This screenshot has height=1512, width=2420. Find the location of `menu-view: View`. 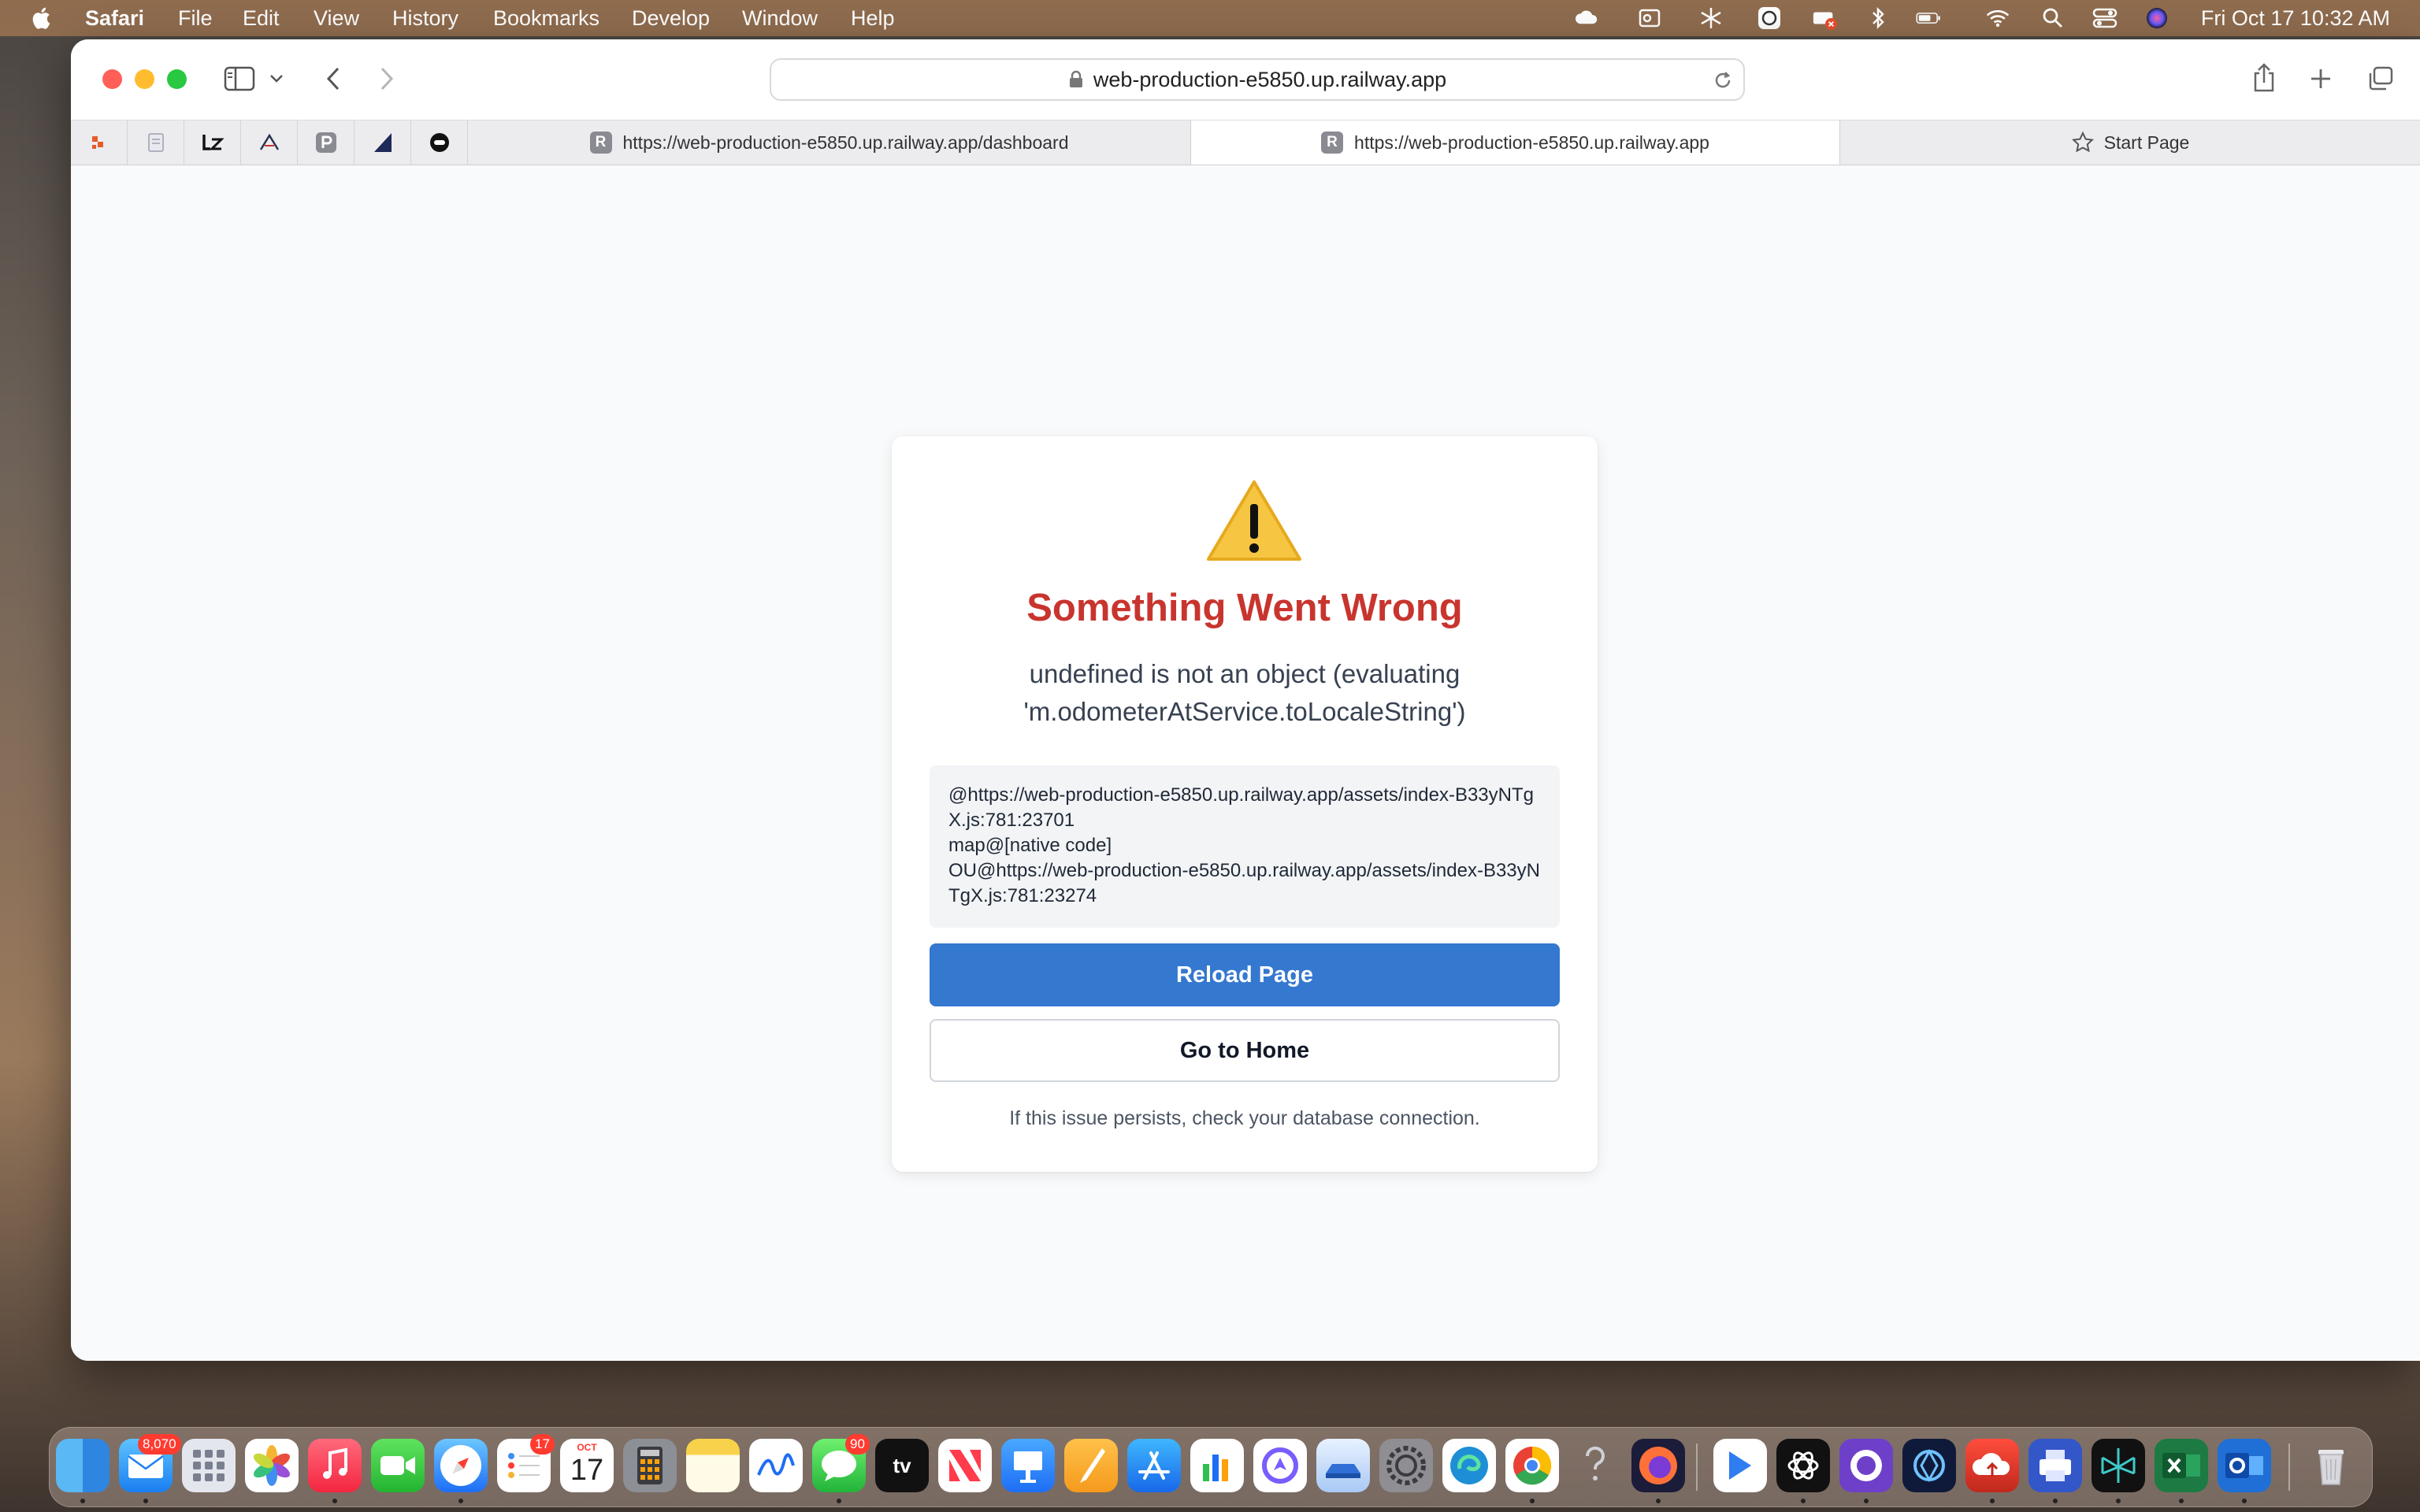

menu-view: View is located at coordinates (336, 18).